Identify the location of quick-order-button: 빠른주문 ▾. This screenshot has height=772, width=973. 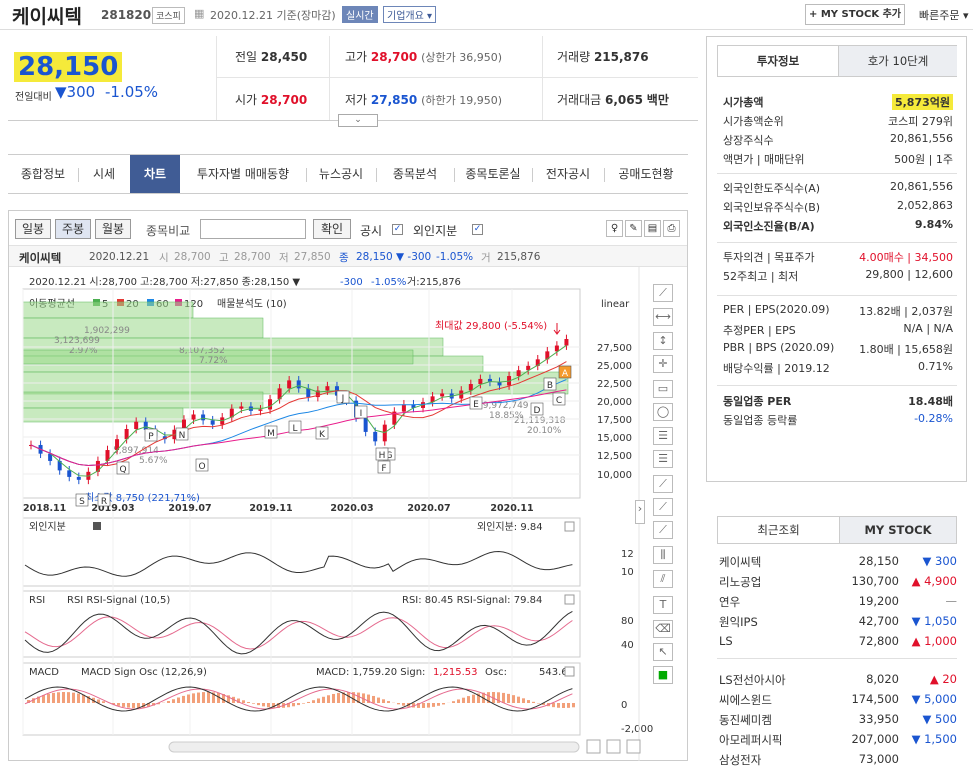
(944, 15).